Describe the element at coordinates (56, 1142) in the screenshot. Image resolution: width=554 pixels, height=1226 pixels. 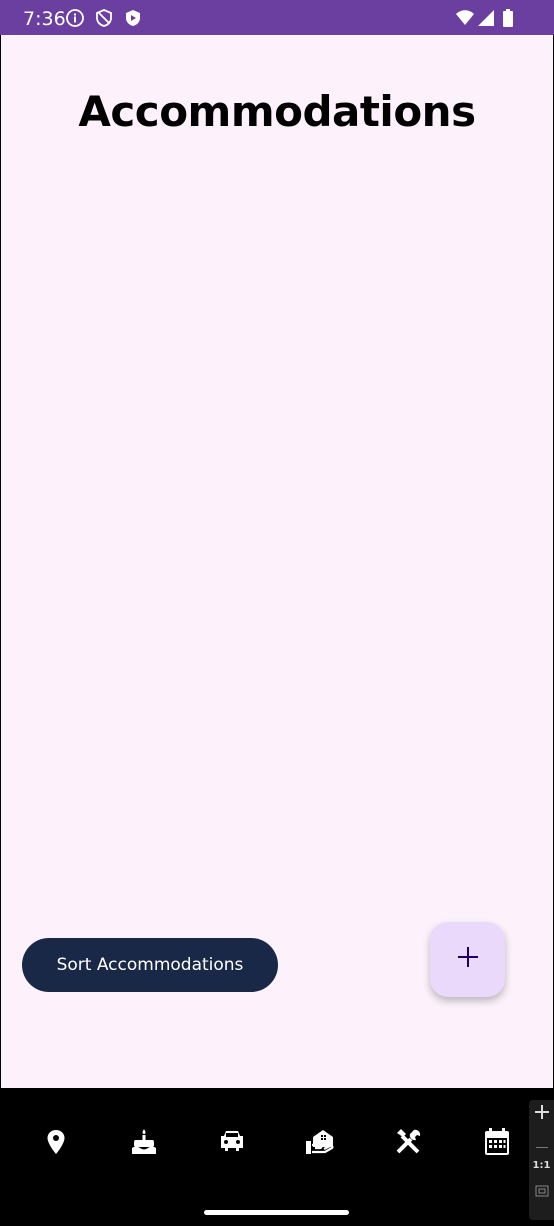
I see `location-pin-icon` at that location.